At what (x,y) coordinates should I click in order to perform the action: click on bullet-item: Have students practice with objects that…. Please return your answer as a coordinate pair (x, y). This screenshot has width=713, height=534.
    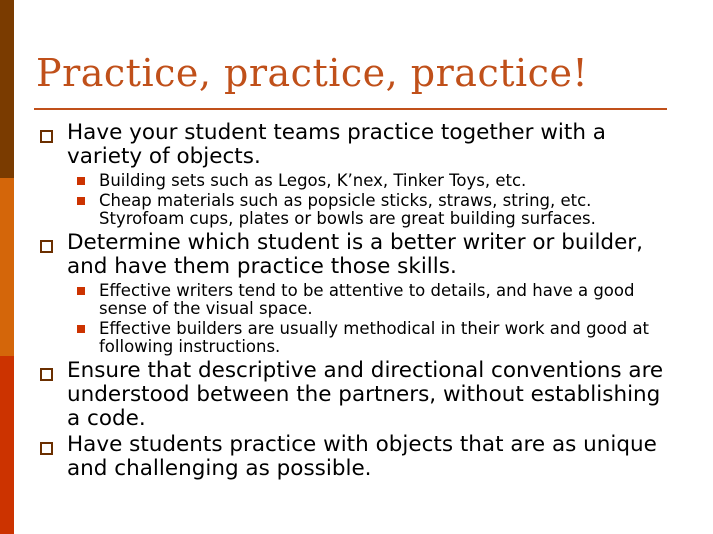
    Looking at the image, I should click on (360, 457).